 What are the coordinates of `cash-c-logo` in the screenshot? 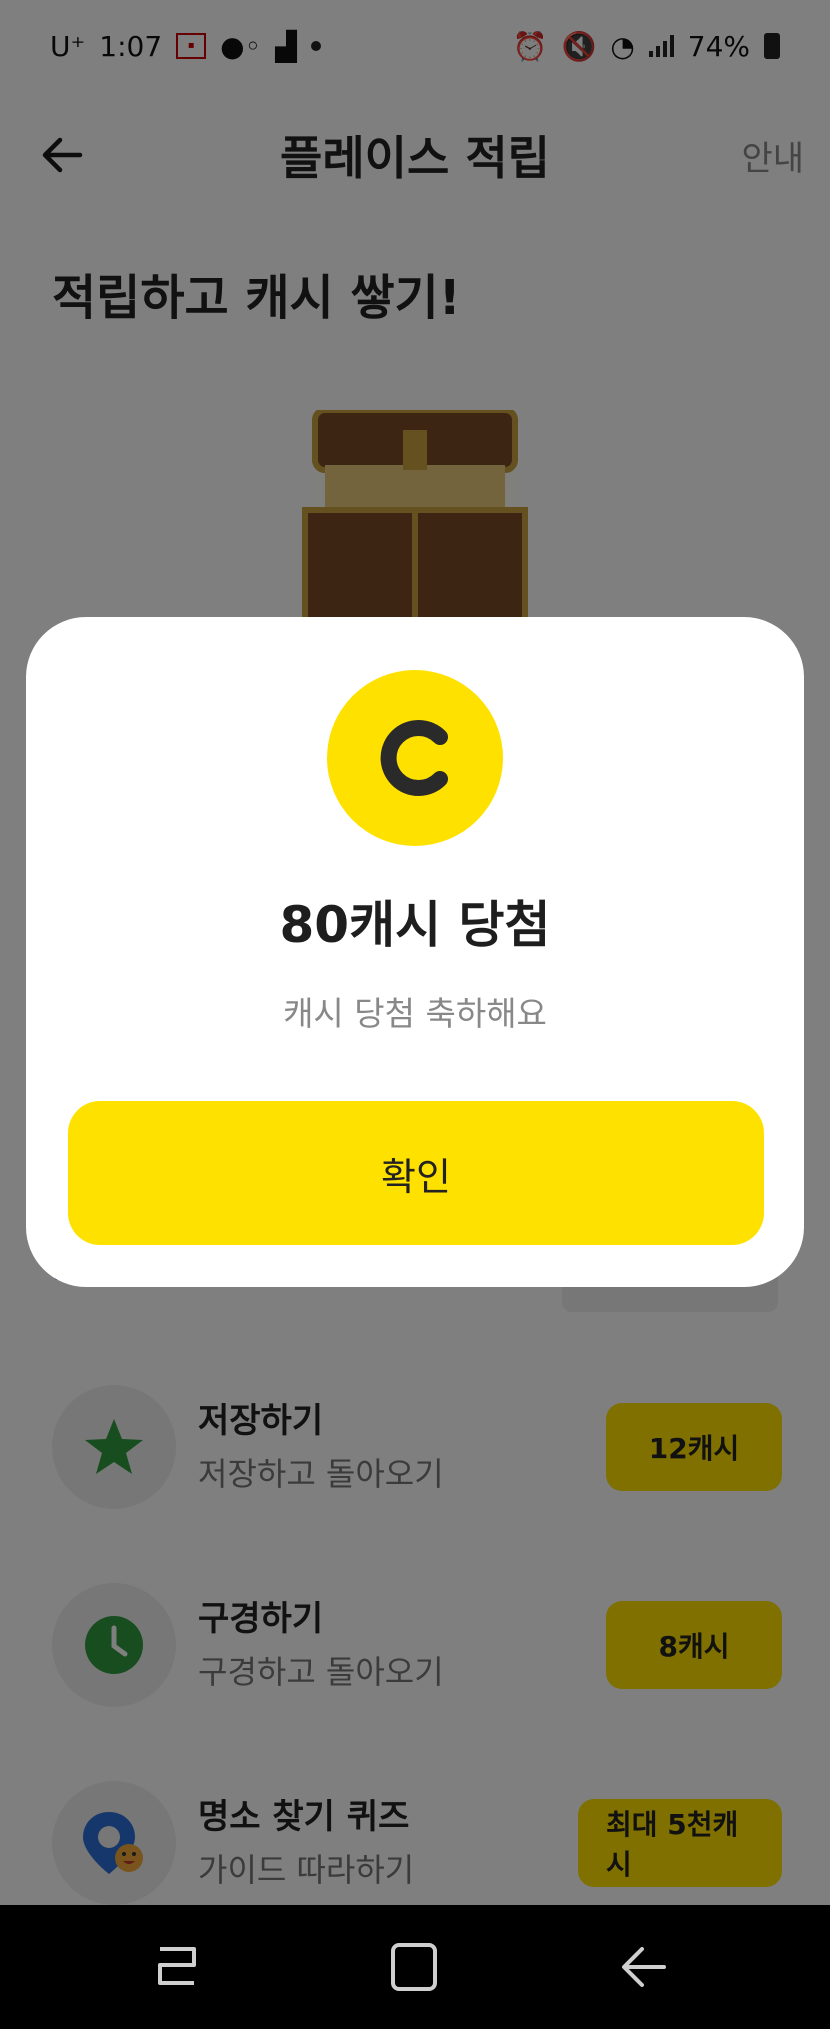 It's located at (414, 758).